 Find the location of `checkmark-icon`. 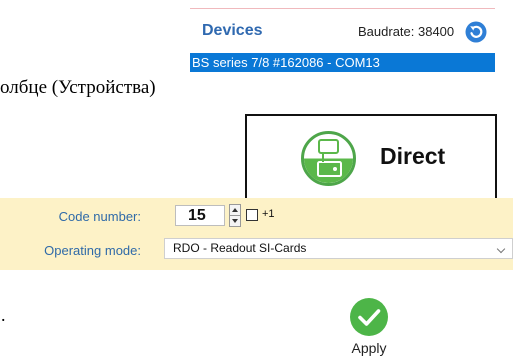

checkmark-icon is located at coordinates (369, 317).